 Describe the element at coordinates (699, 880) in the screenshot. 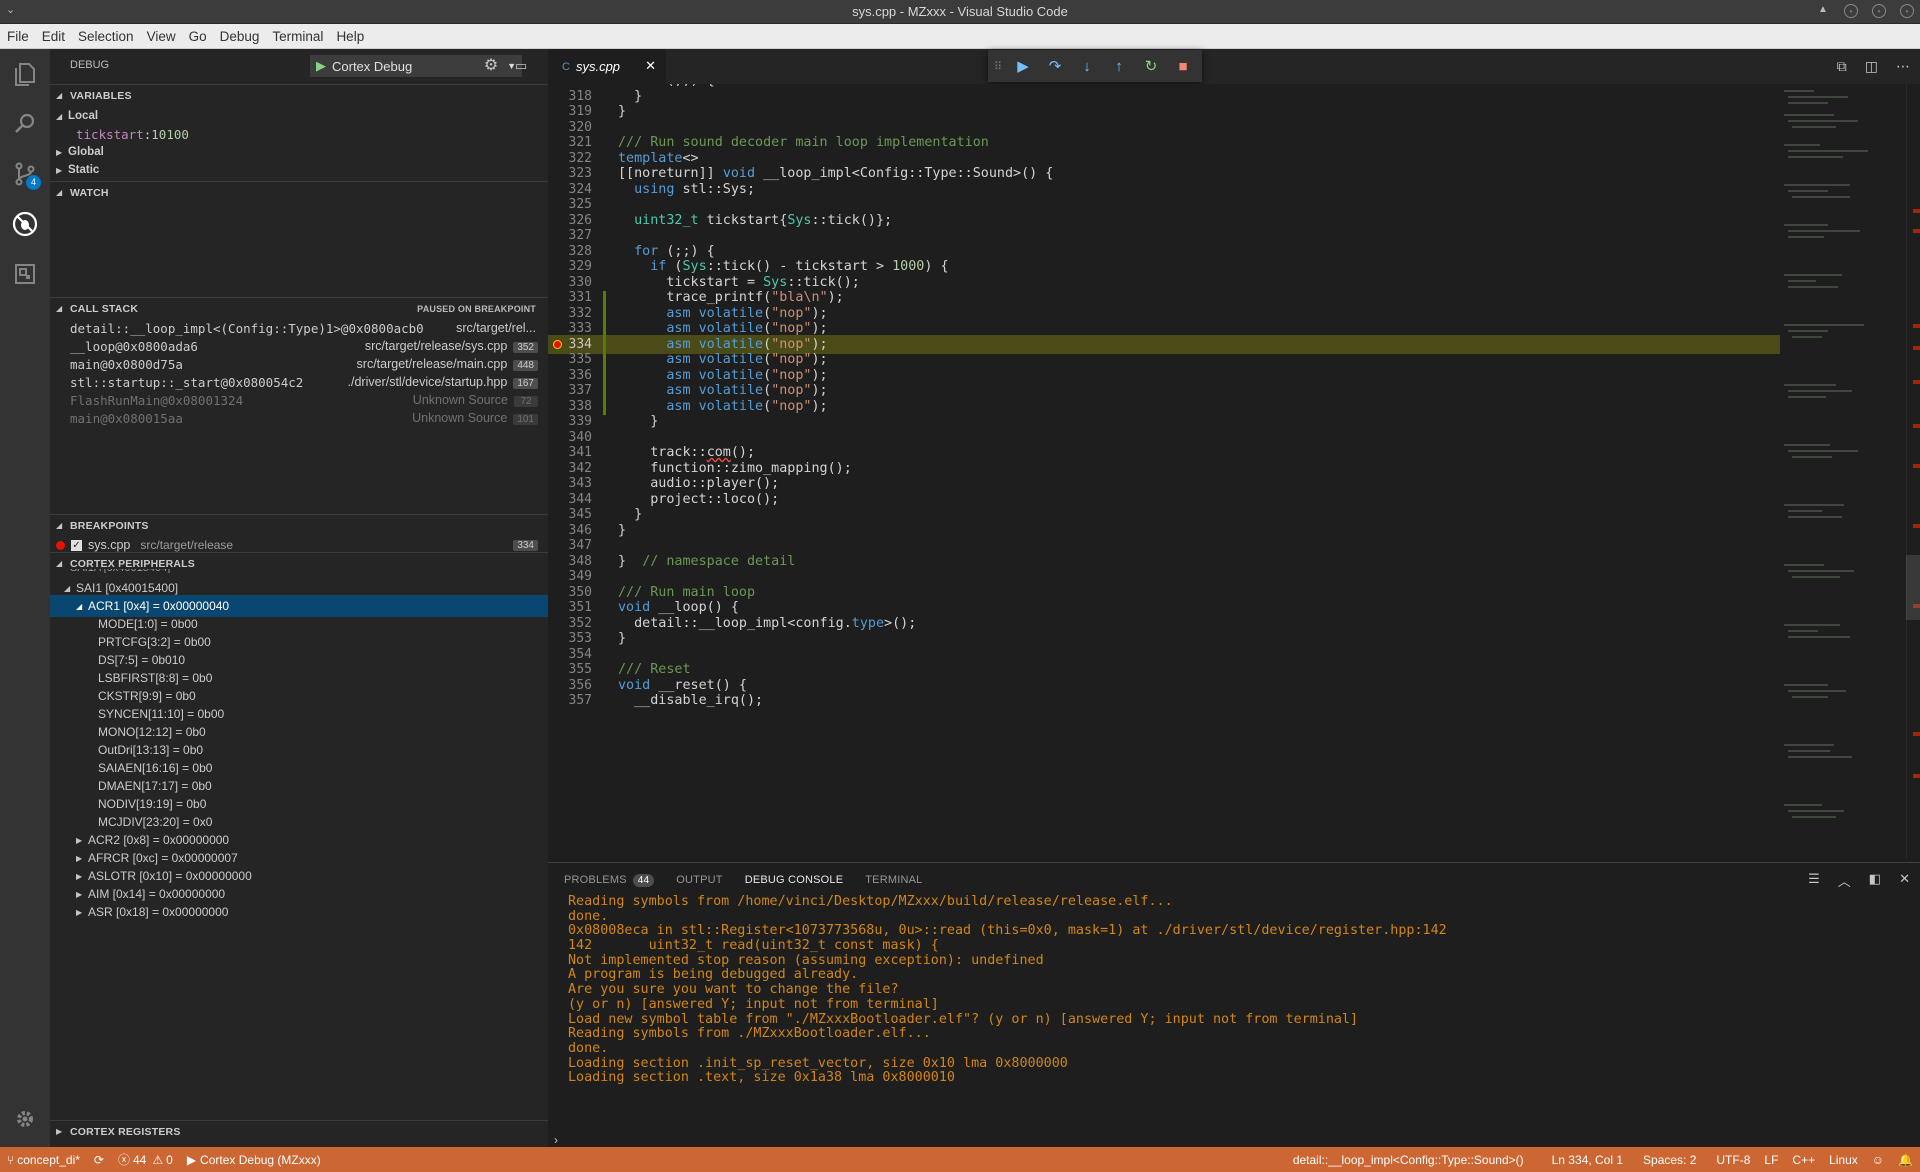

I see `tab-output: OUTPUT` at that location.